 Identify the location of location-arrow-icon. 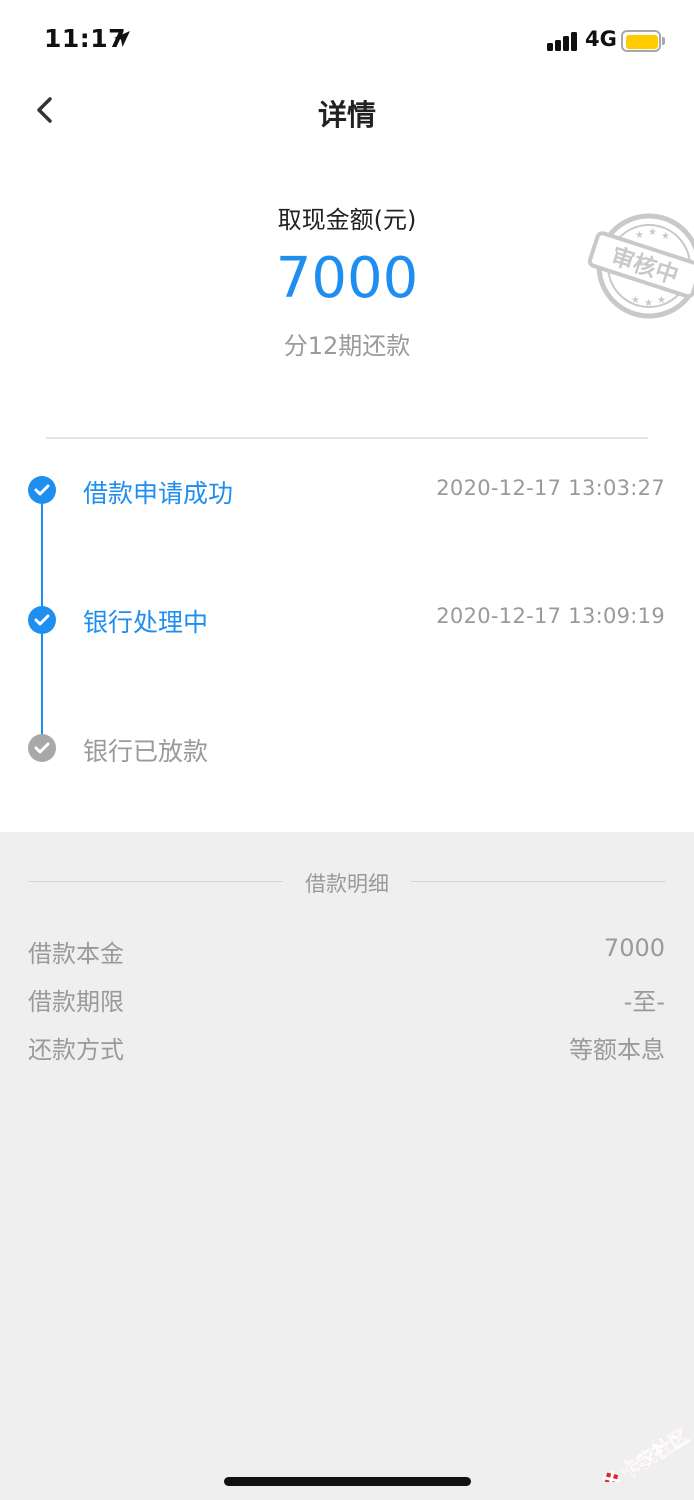
(122, 39).